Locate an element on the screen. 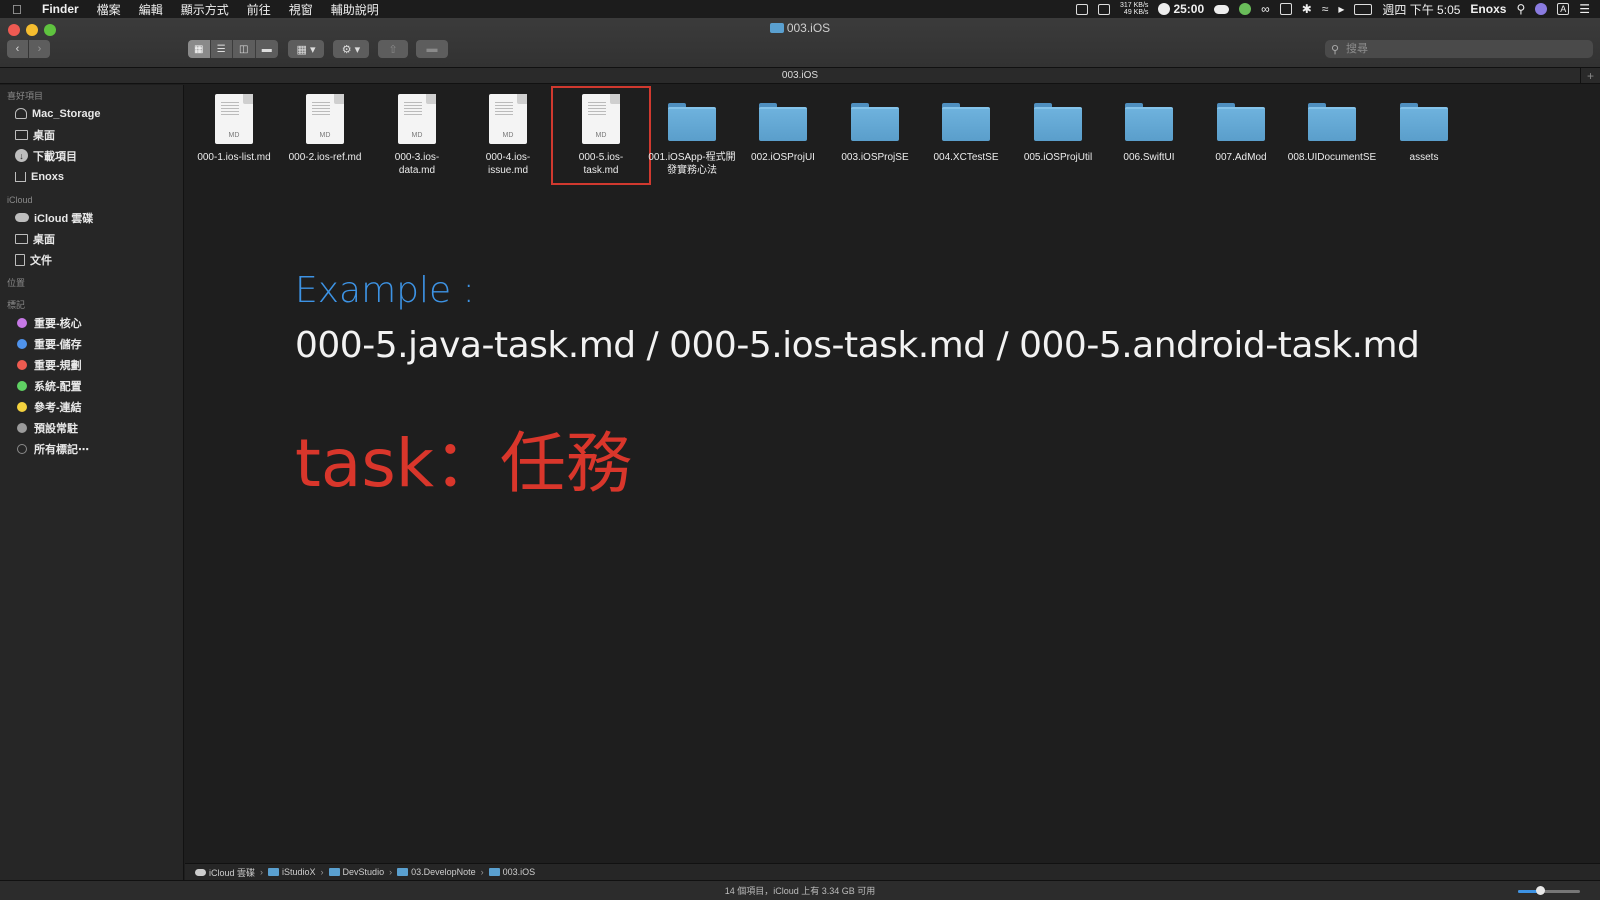 The width and height of the screenshot is (1600, 900). download-icon: ↓ is located at coordinates (21, 155).